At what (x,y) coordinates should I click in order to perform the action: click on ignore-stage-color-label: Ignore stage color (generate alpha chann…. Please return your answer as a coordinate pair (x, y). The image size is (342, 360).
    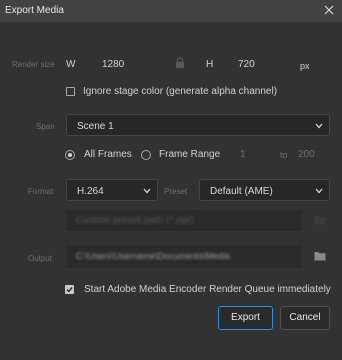
    Looking at the image, I should click on (180, 91).